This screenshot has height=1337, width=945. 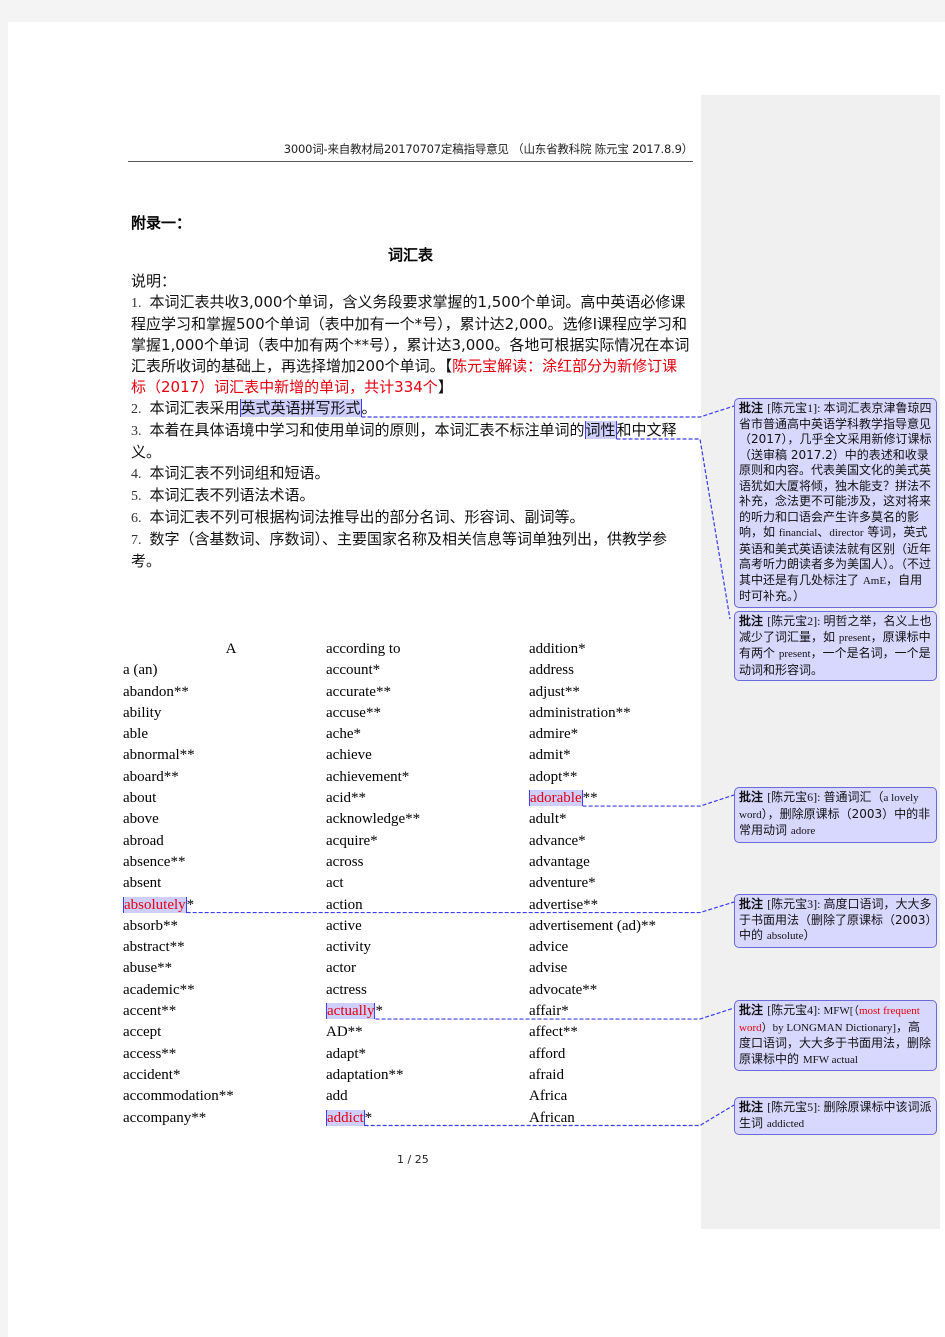 I want to click on word-entry: advance*, so click(x=557, y=840).